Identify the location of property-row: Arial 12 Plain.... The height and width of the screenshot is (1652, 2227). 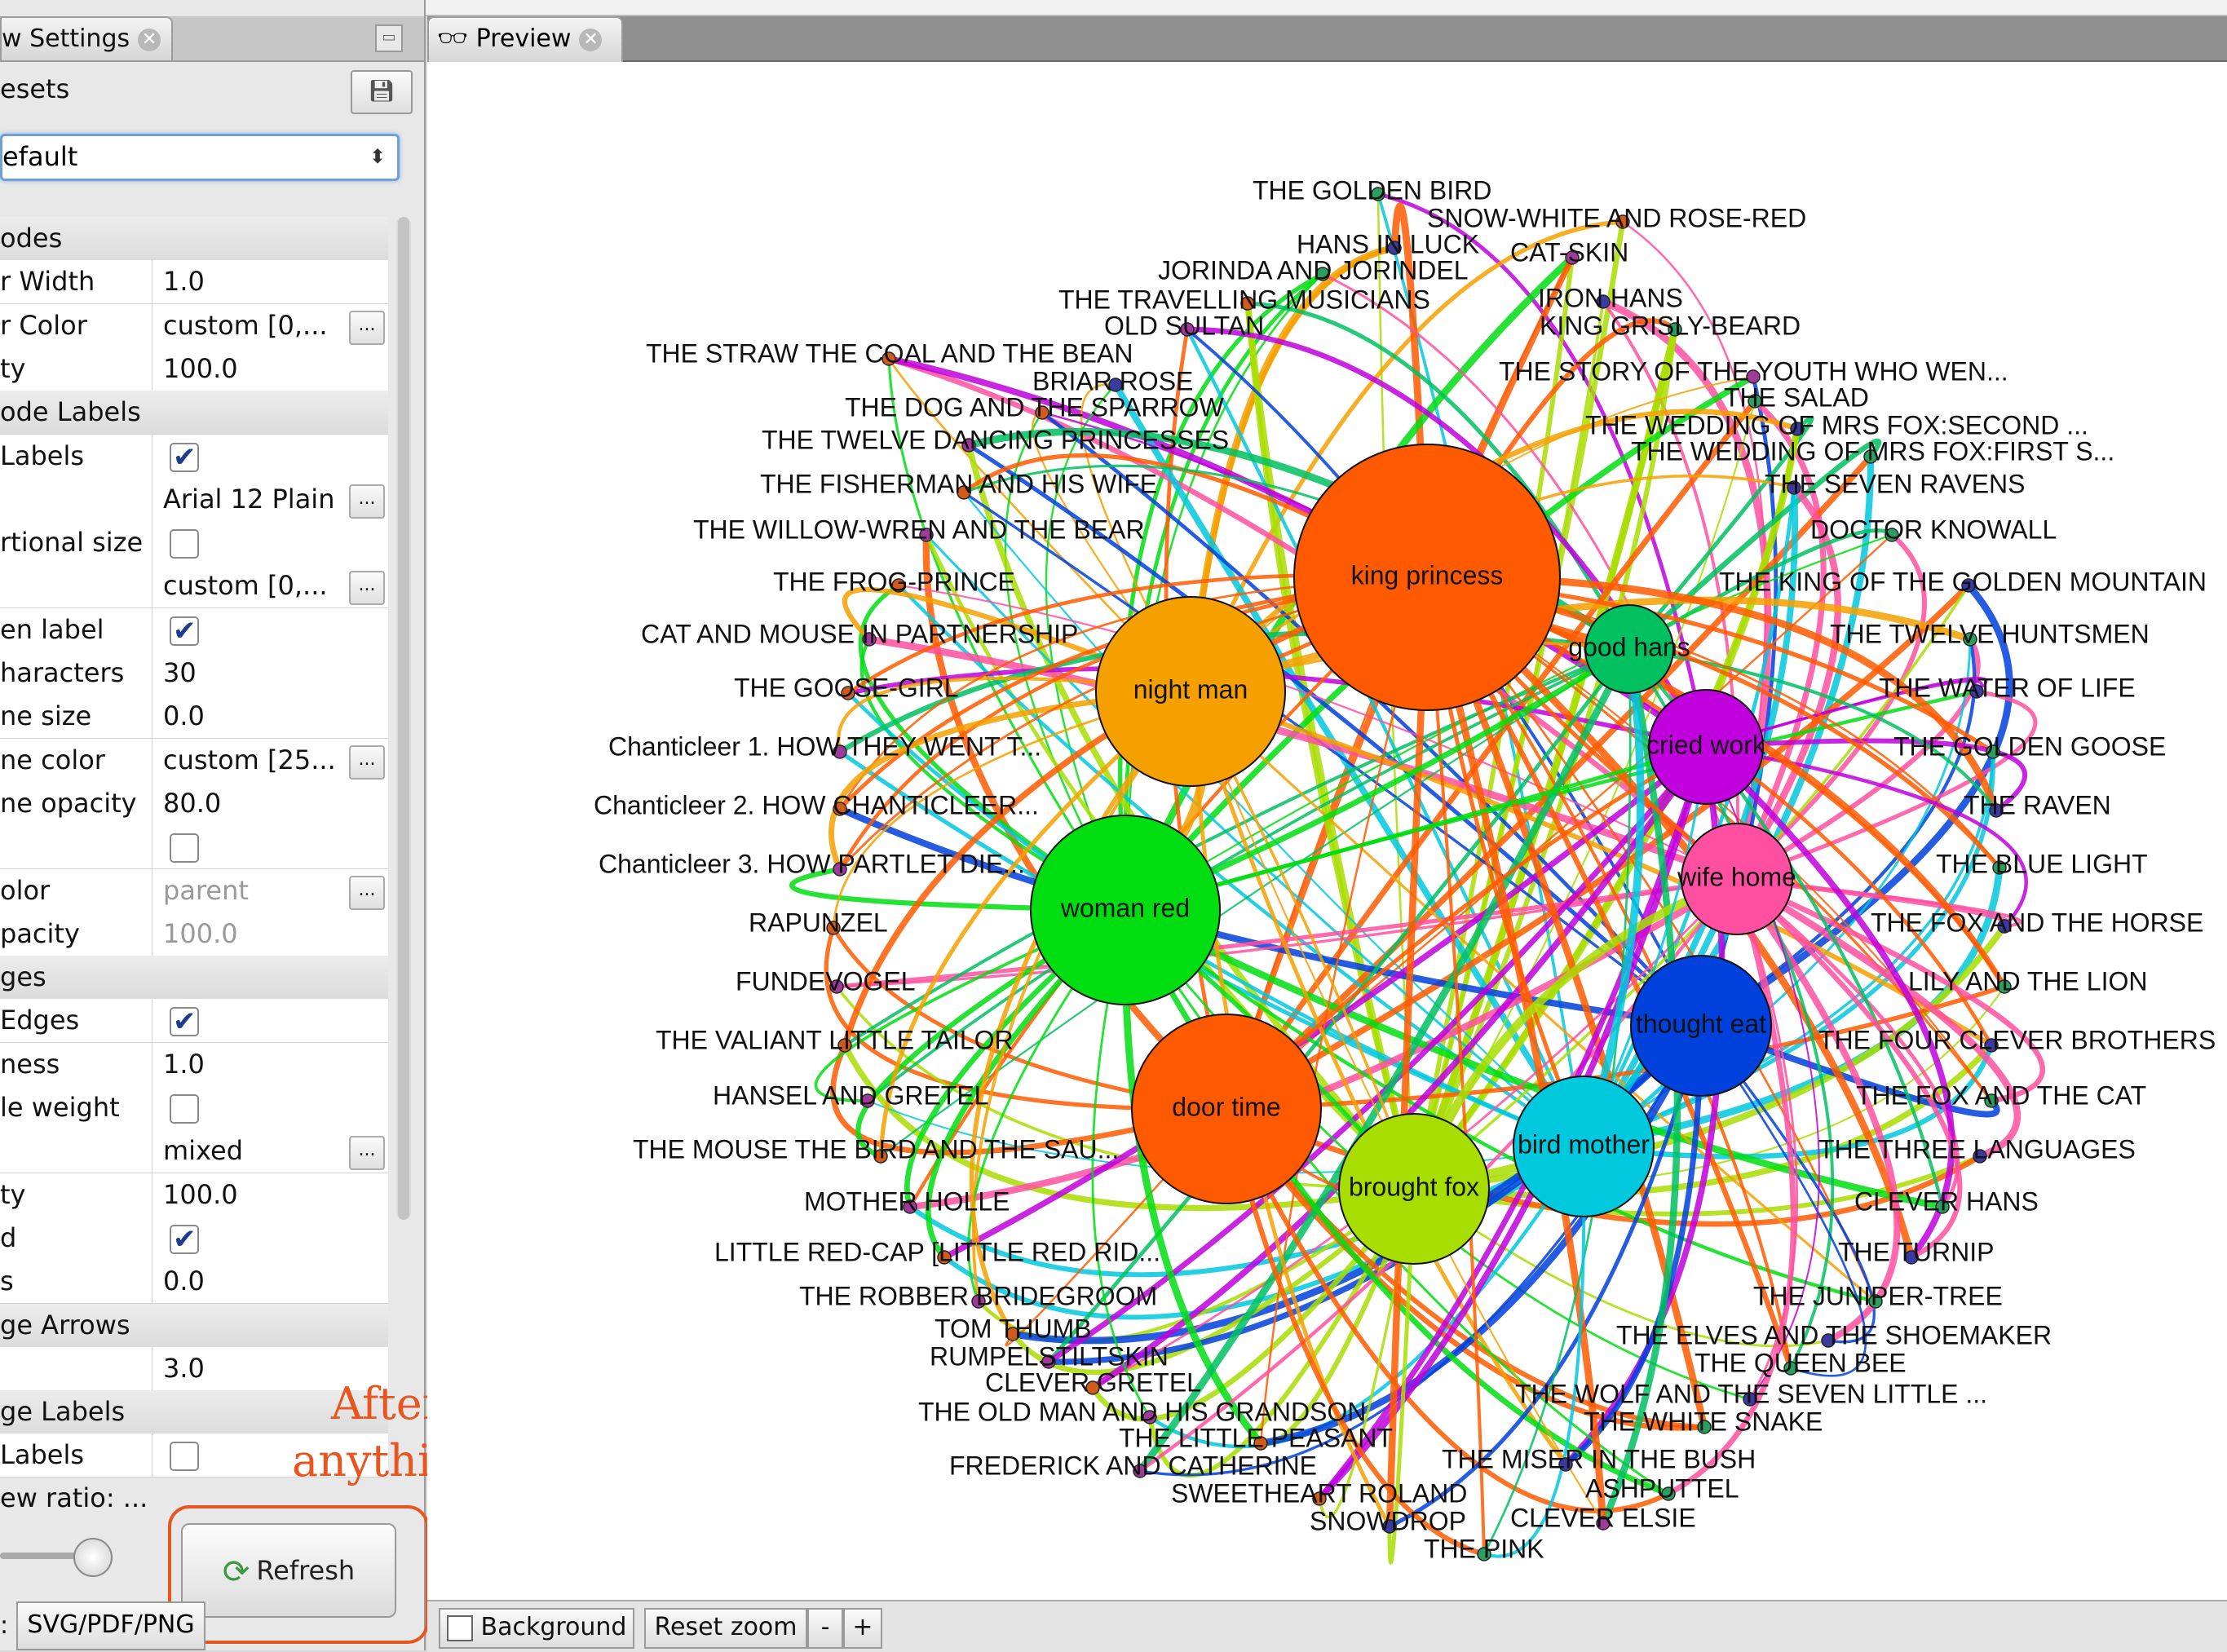
(194, 500).